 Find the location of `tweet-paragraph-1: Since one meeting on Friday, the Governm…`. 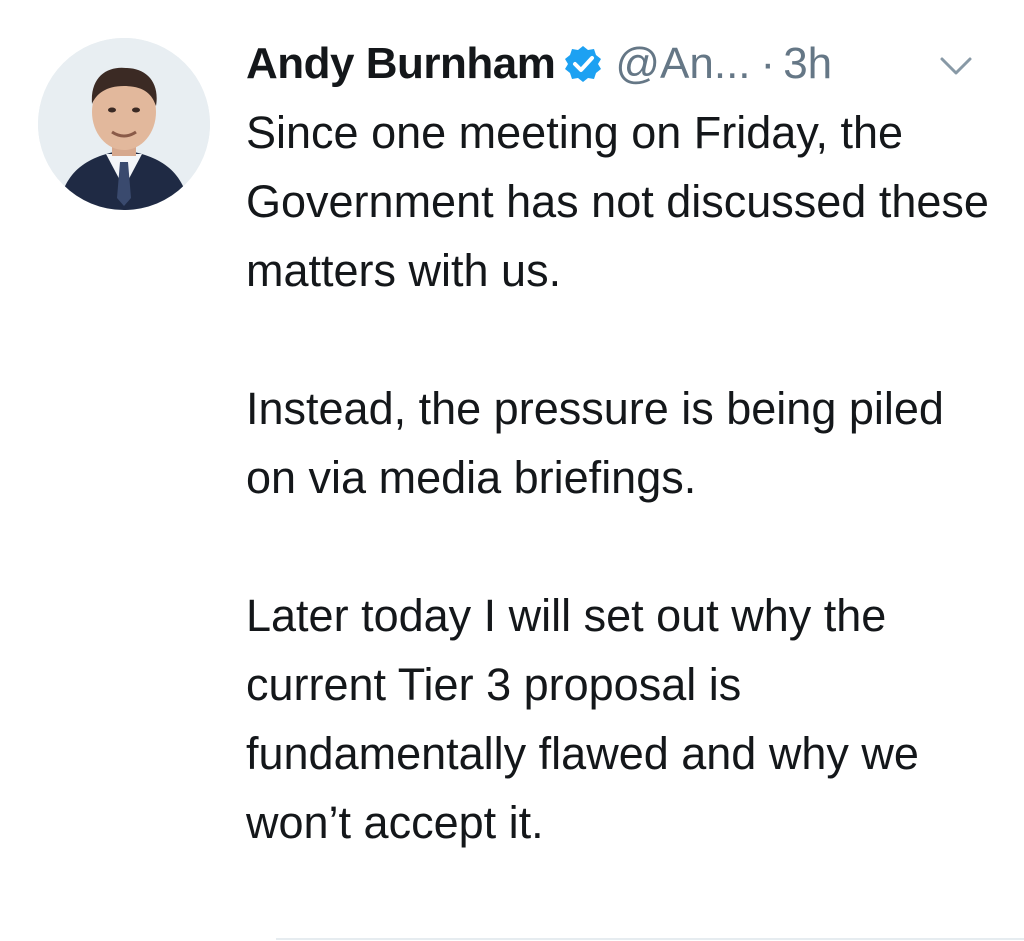

tweet-paragraph-1: Since one meeting on Friday, the Governm… is located at coordinates (617, 201).